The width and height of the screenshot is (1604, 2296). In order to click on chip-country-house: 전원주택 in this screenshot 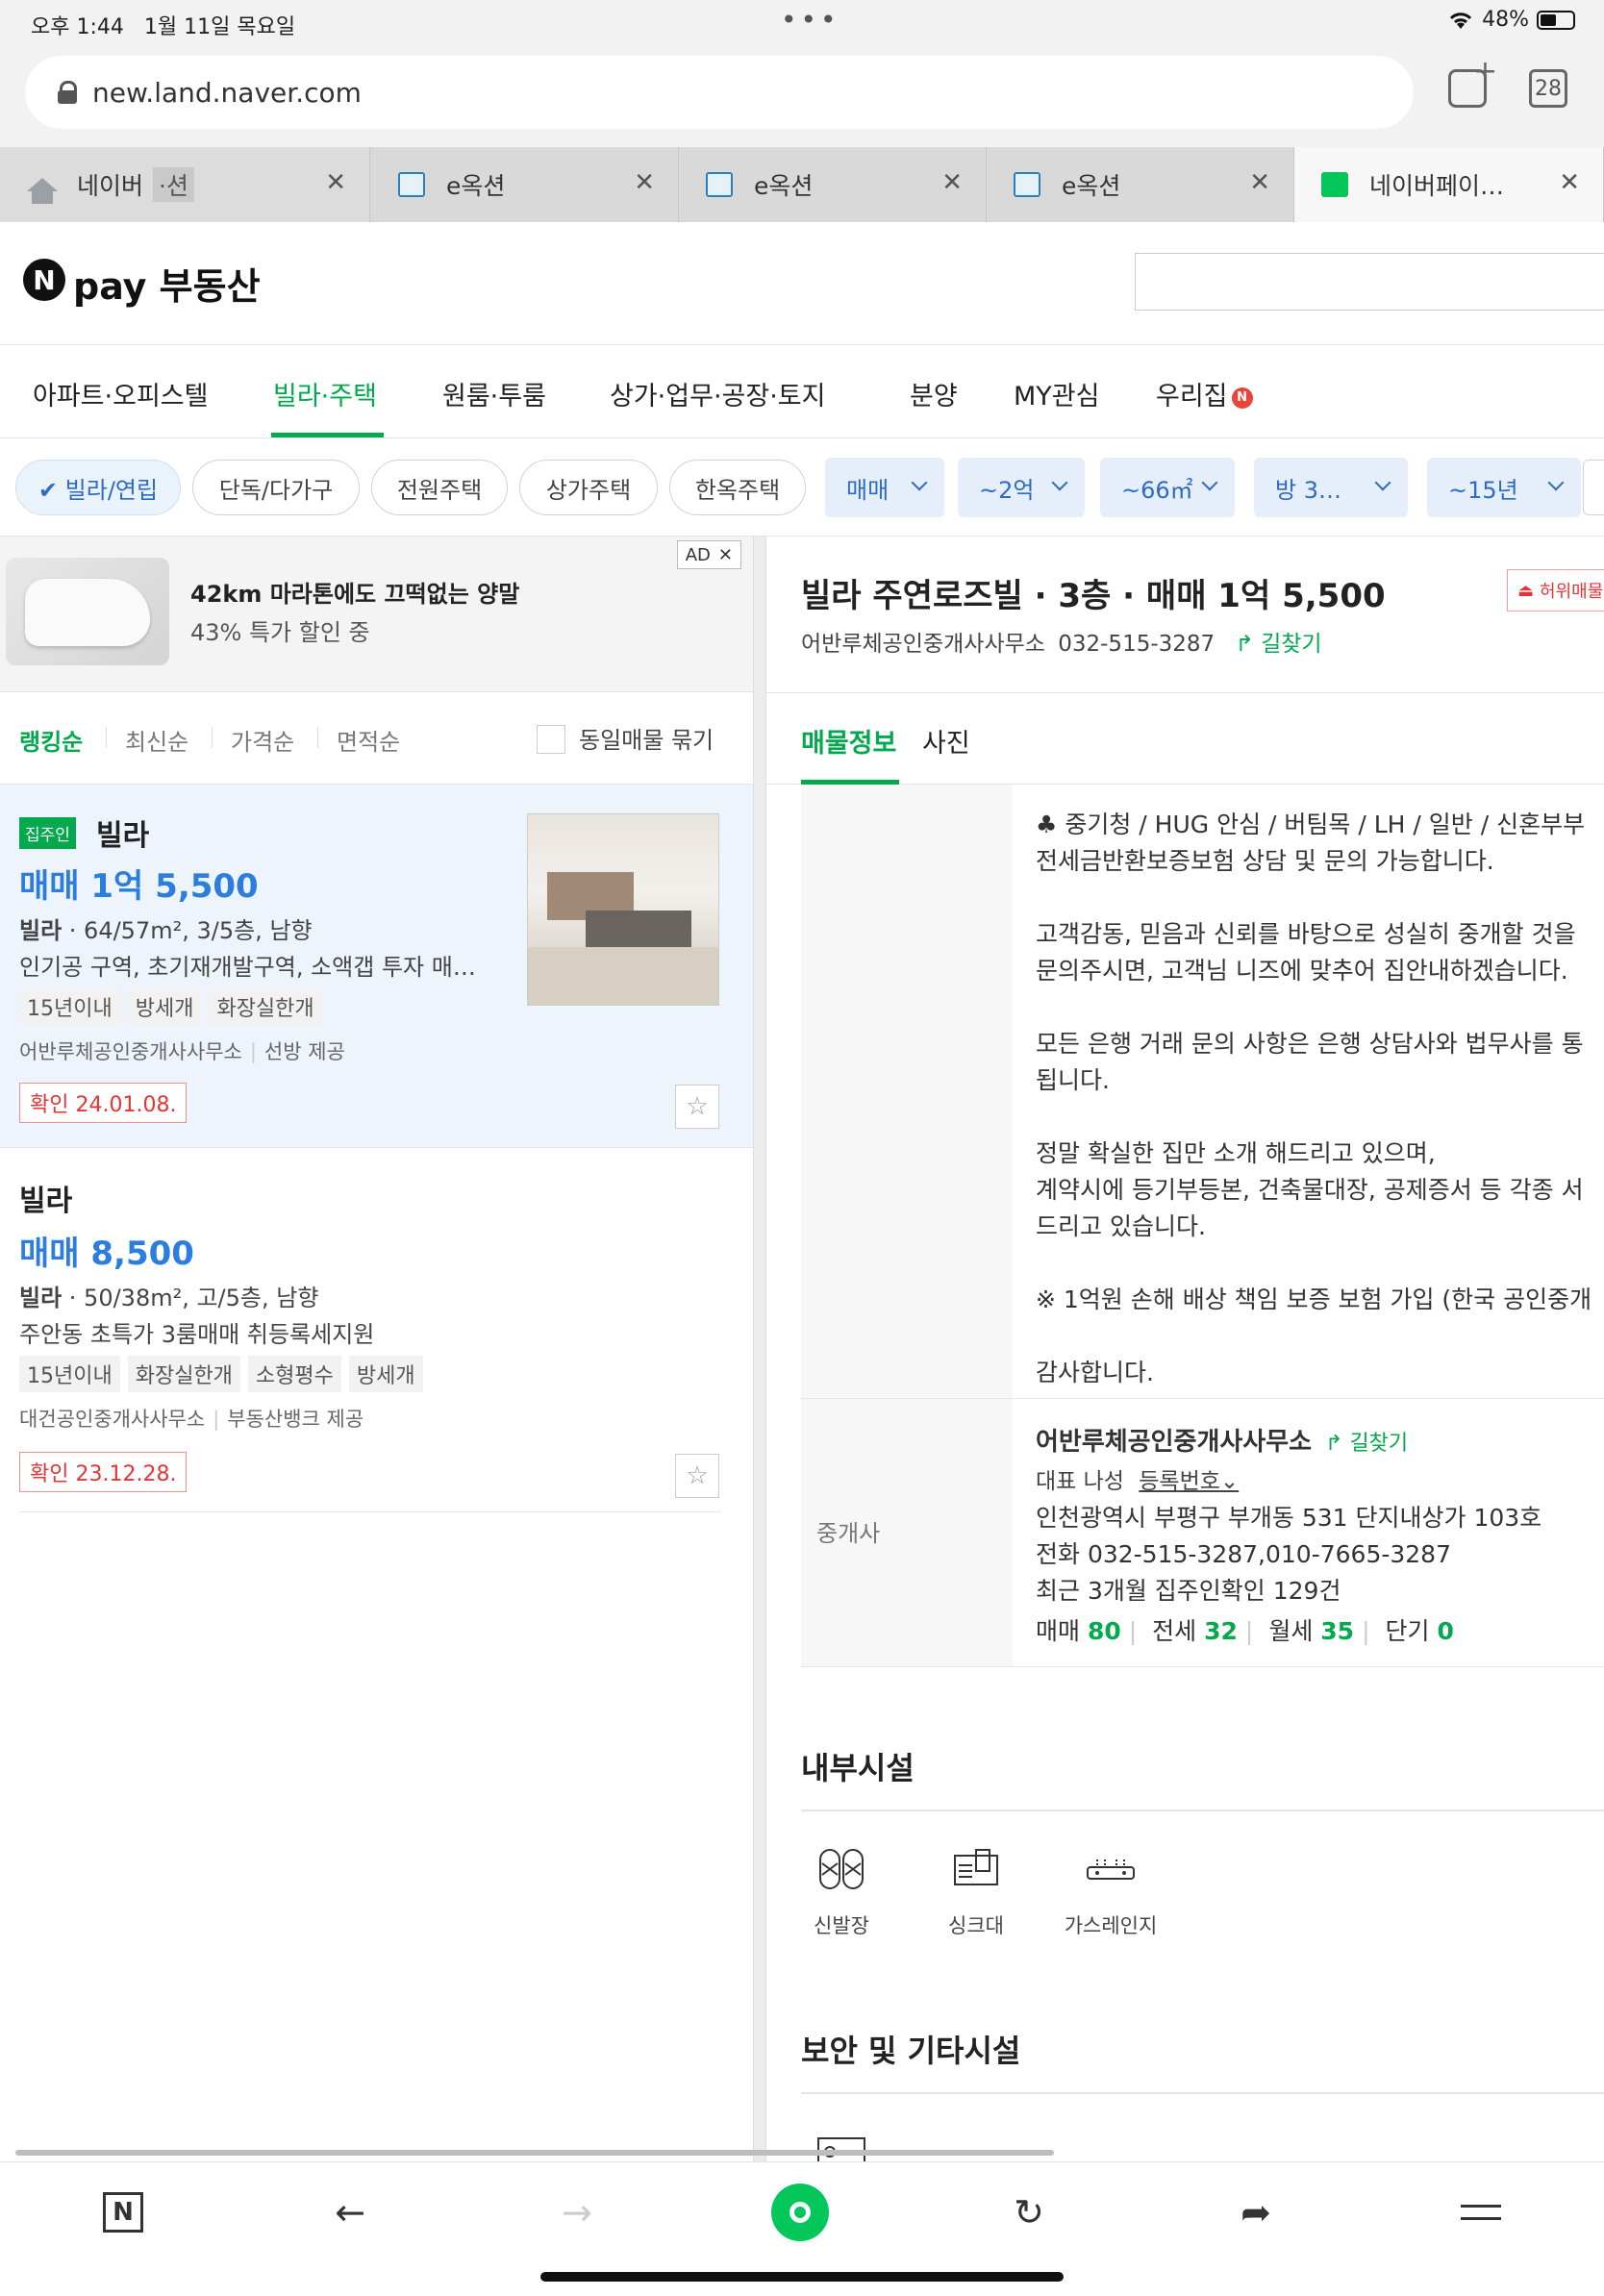, I will do `click(439, 487)`.